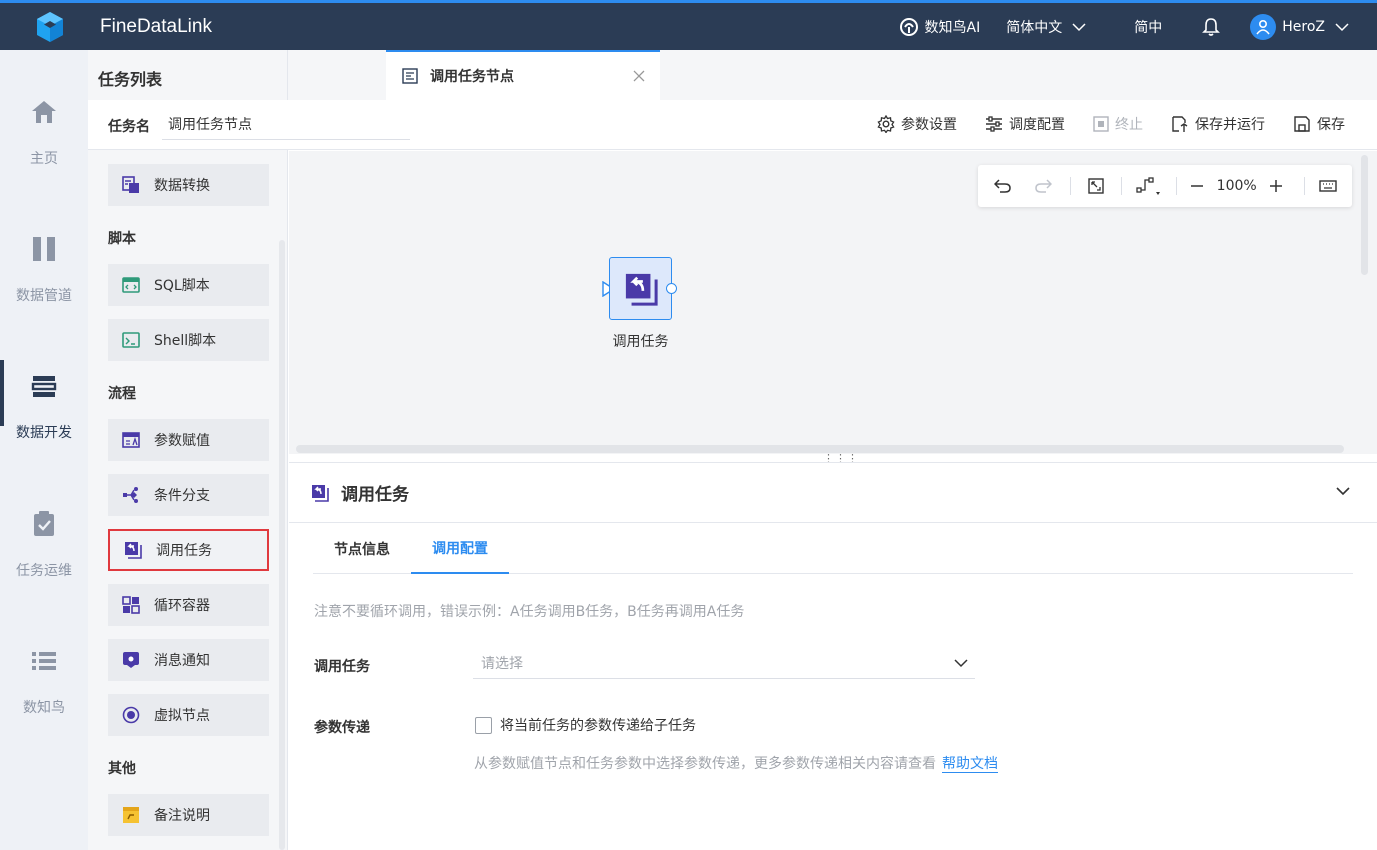  I want to click on node-label: 虚拟节点, so click(182, 716).